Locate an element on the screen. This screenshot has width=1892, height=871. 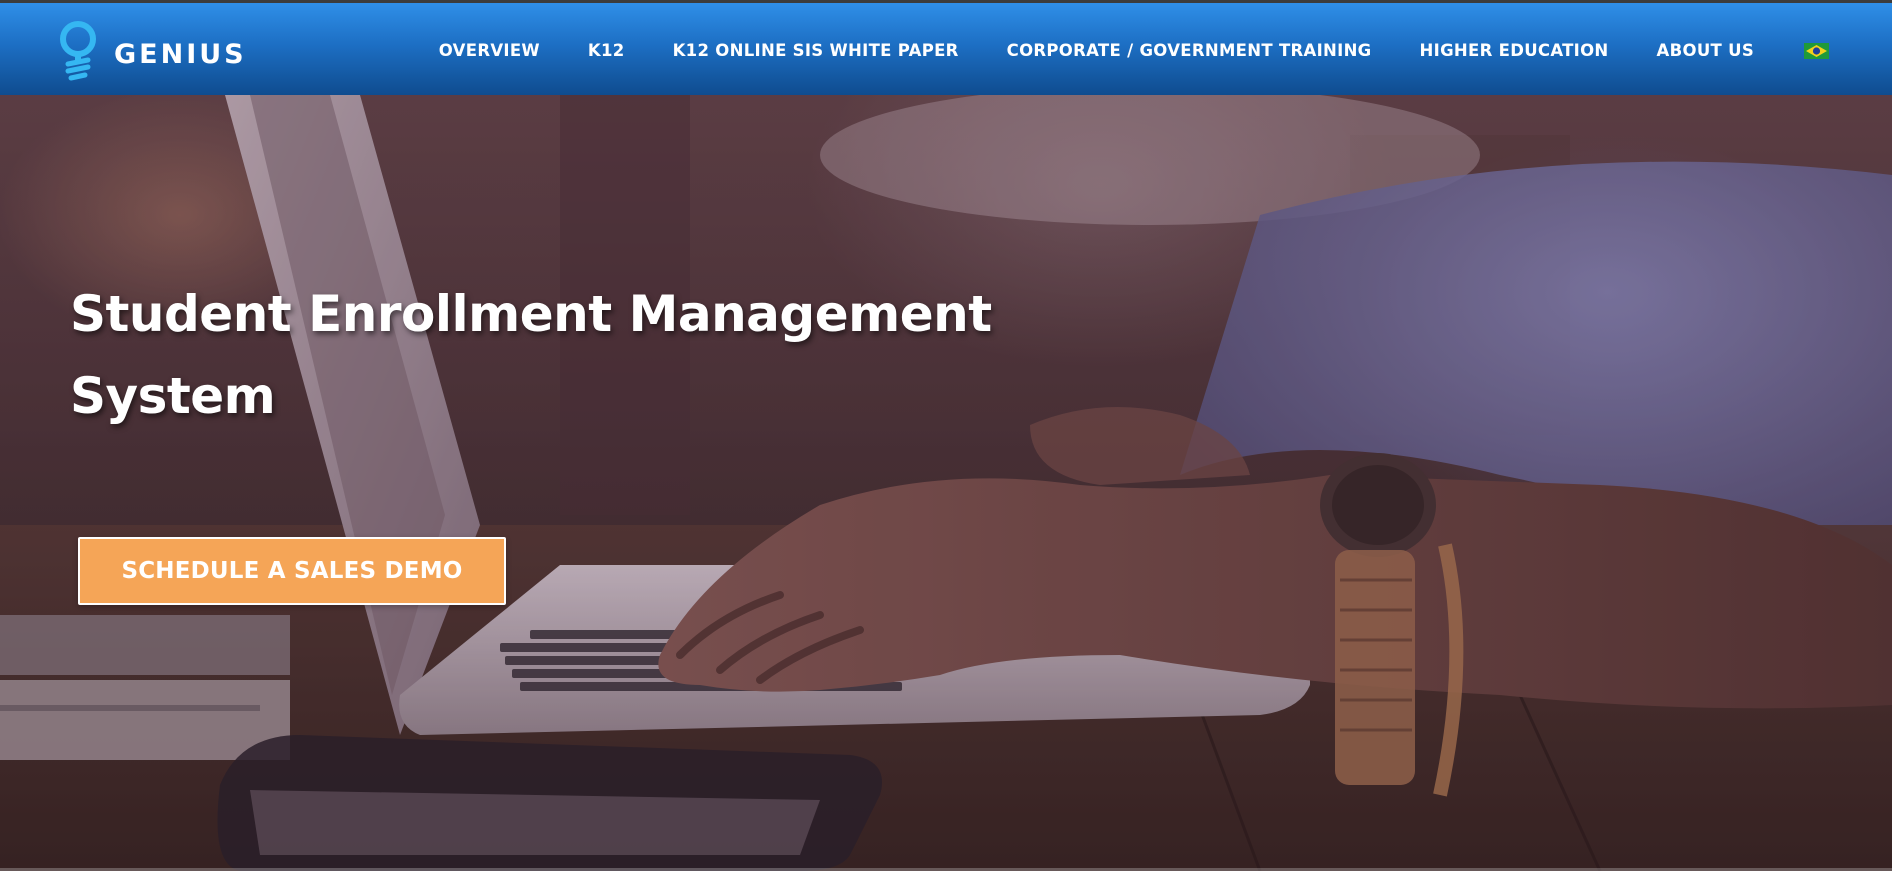
lightbulb-icon is located at coordinates (80, 50).